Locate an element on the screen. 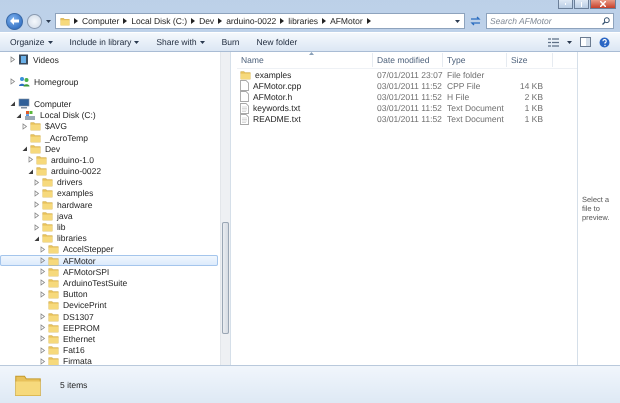 The height and width of the screenshot is (403, 620). breadcrumb: arduino-0022 is located at coordinates (251, 21).